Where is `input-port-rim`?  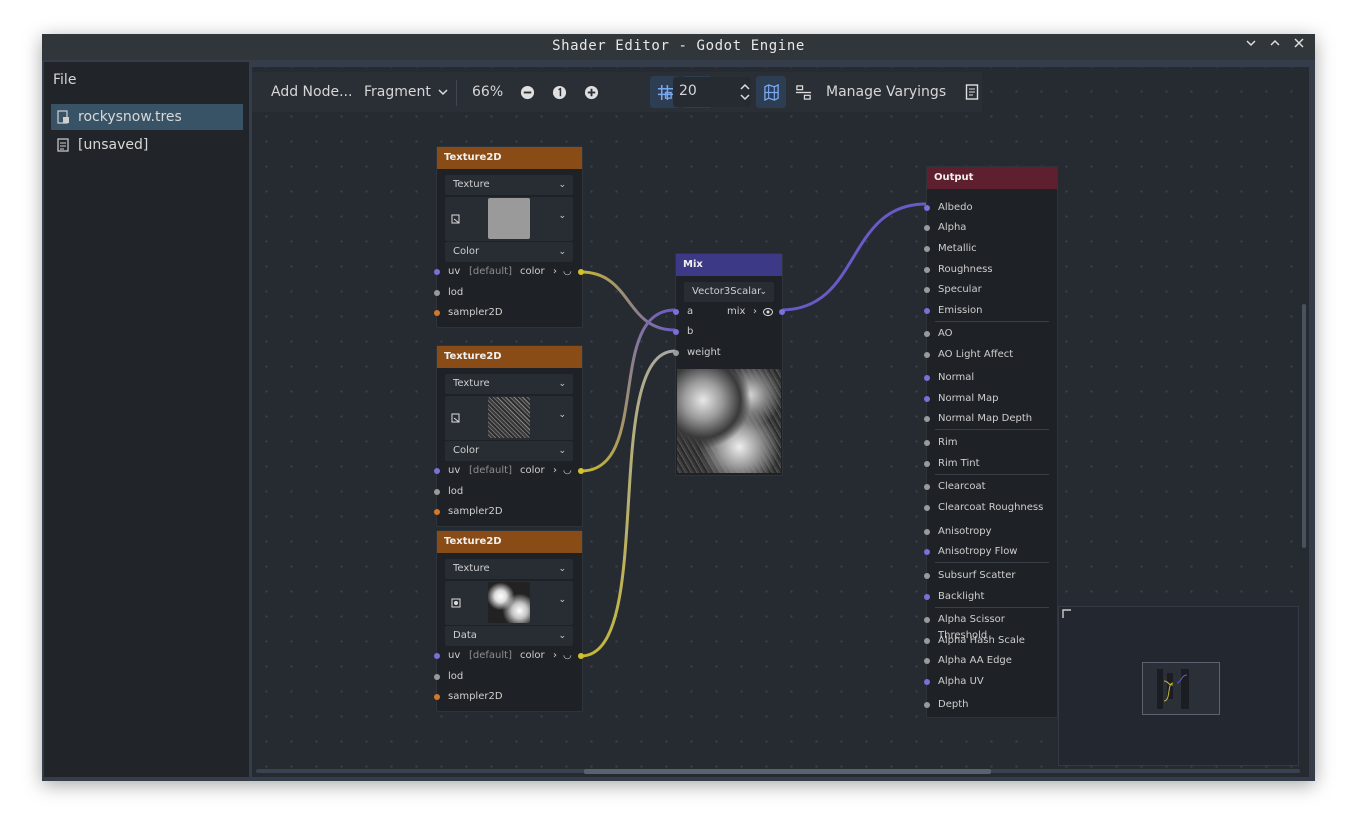 input-port-rim is located at coordinates (927, 443).